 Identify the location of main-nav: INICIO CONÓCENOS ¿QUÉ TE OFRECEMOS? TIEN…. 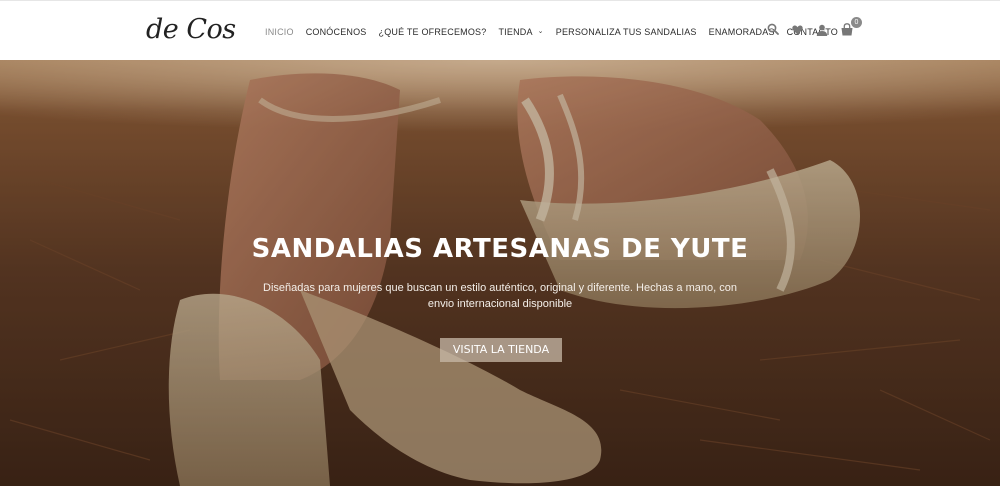
(557, 32).